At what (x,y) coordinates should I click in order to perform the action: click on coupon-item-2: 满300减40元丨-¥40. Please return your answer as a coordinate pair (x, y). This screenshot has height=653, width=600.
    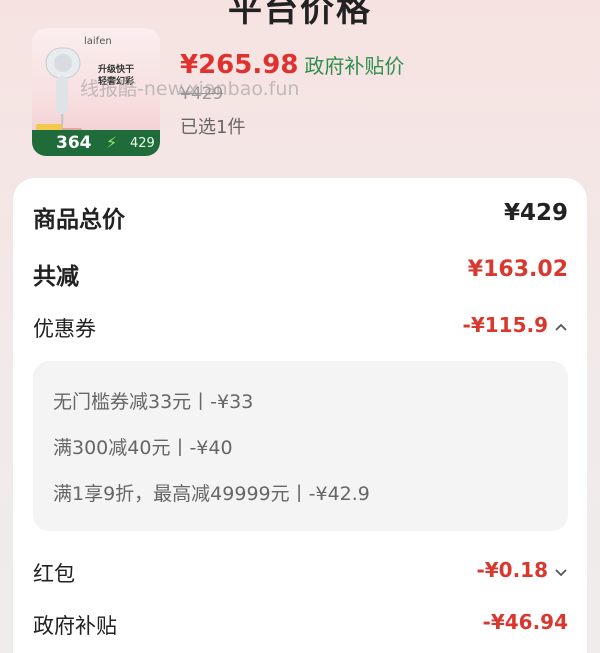
    Looking at the image, I should click on (143, 448).